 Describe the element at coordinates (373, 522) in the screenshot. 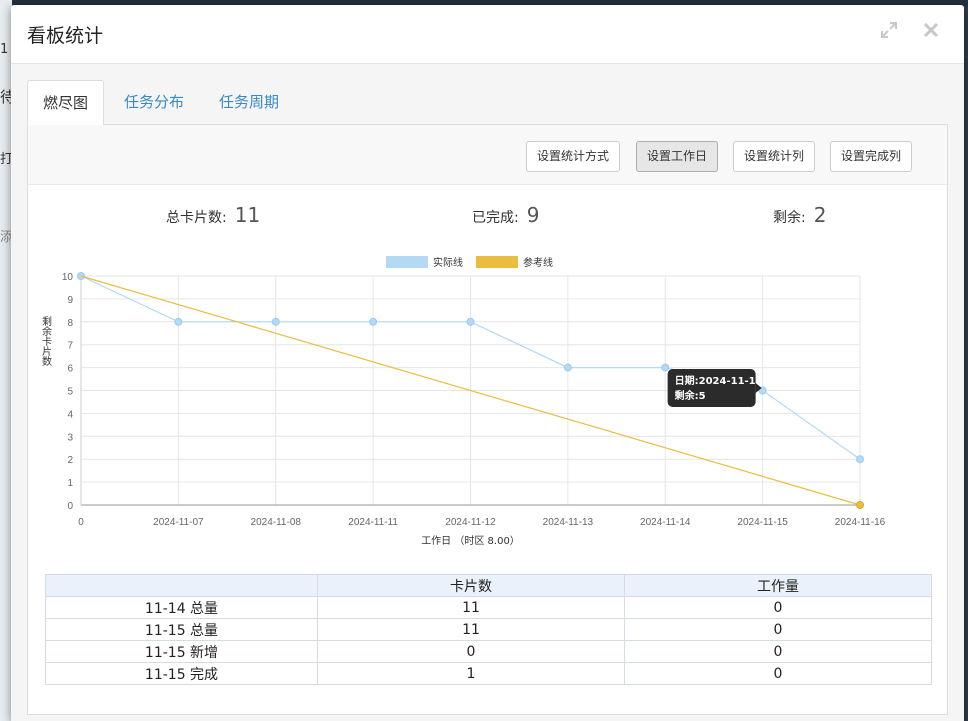

I see `x-tick-label: 2024-11-11` at that location.